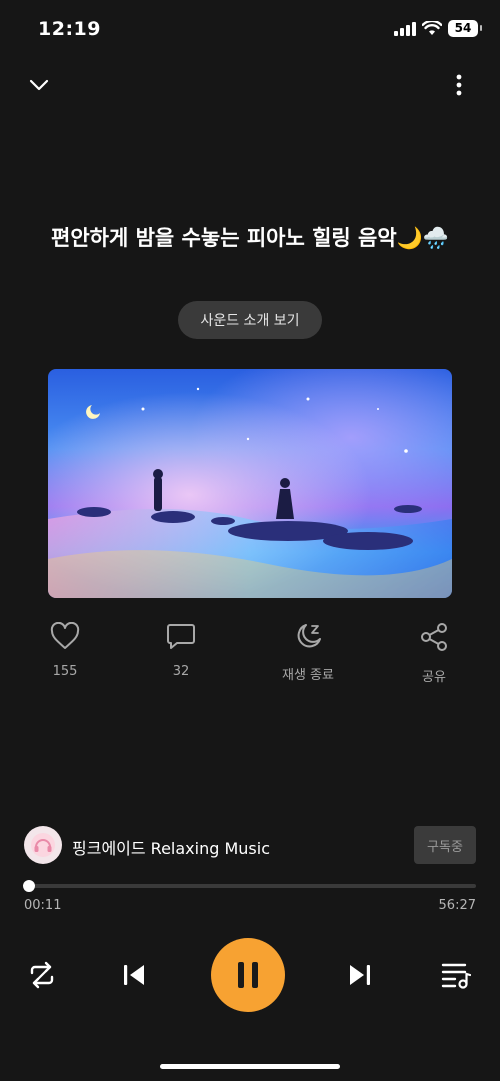 This screenshot has width=500, height=1081. I want to click on progress-thumb, so click(29, 886).